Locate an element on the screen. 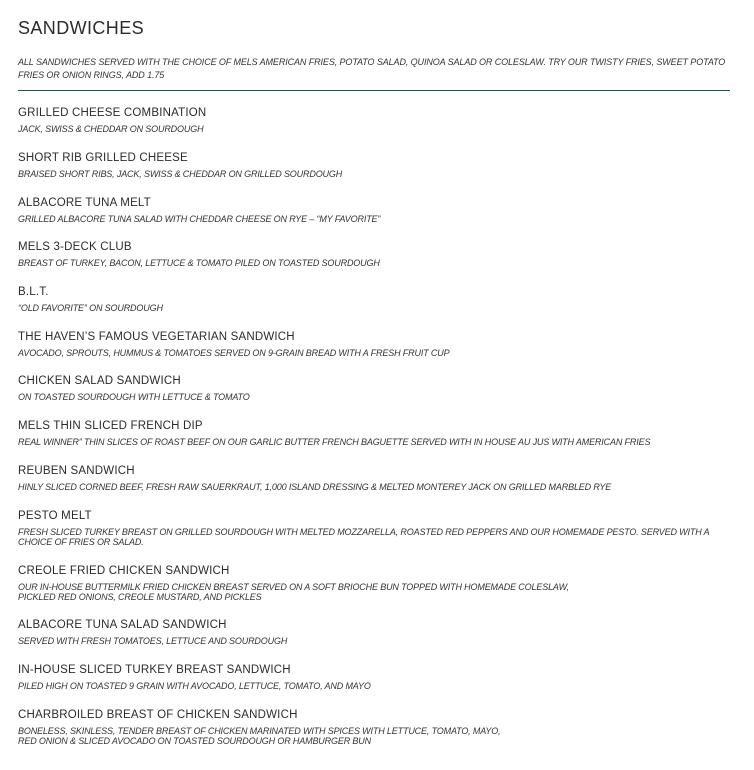  menu-item-name: IN-HOUSE SLICED TURKEY BREAST SANDWICH is located at coordinates (154, 670).